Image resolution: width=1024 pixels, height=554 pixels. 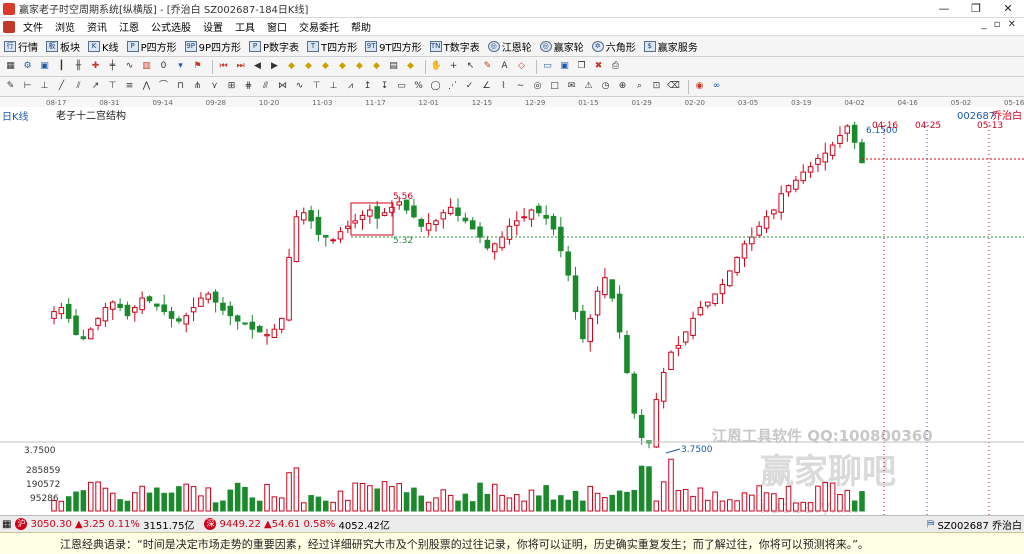 What do you see at coordinates (180, 66) in the screenshot?
I see `chevron-down-icon: ▾` at bounding box center [180, 66].